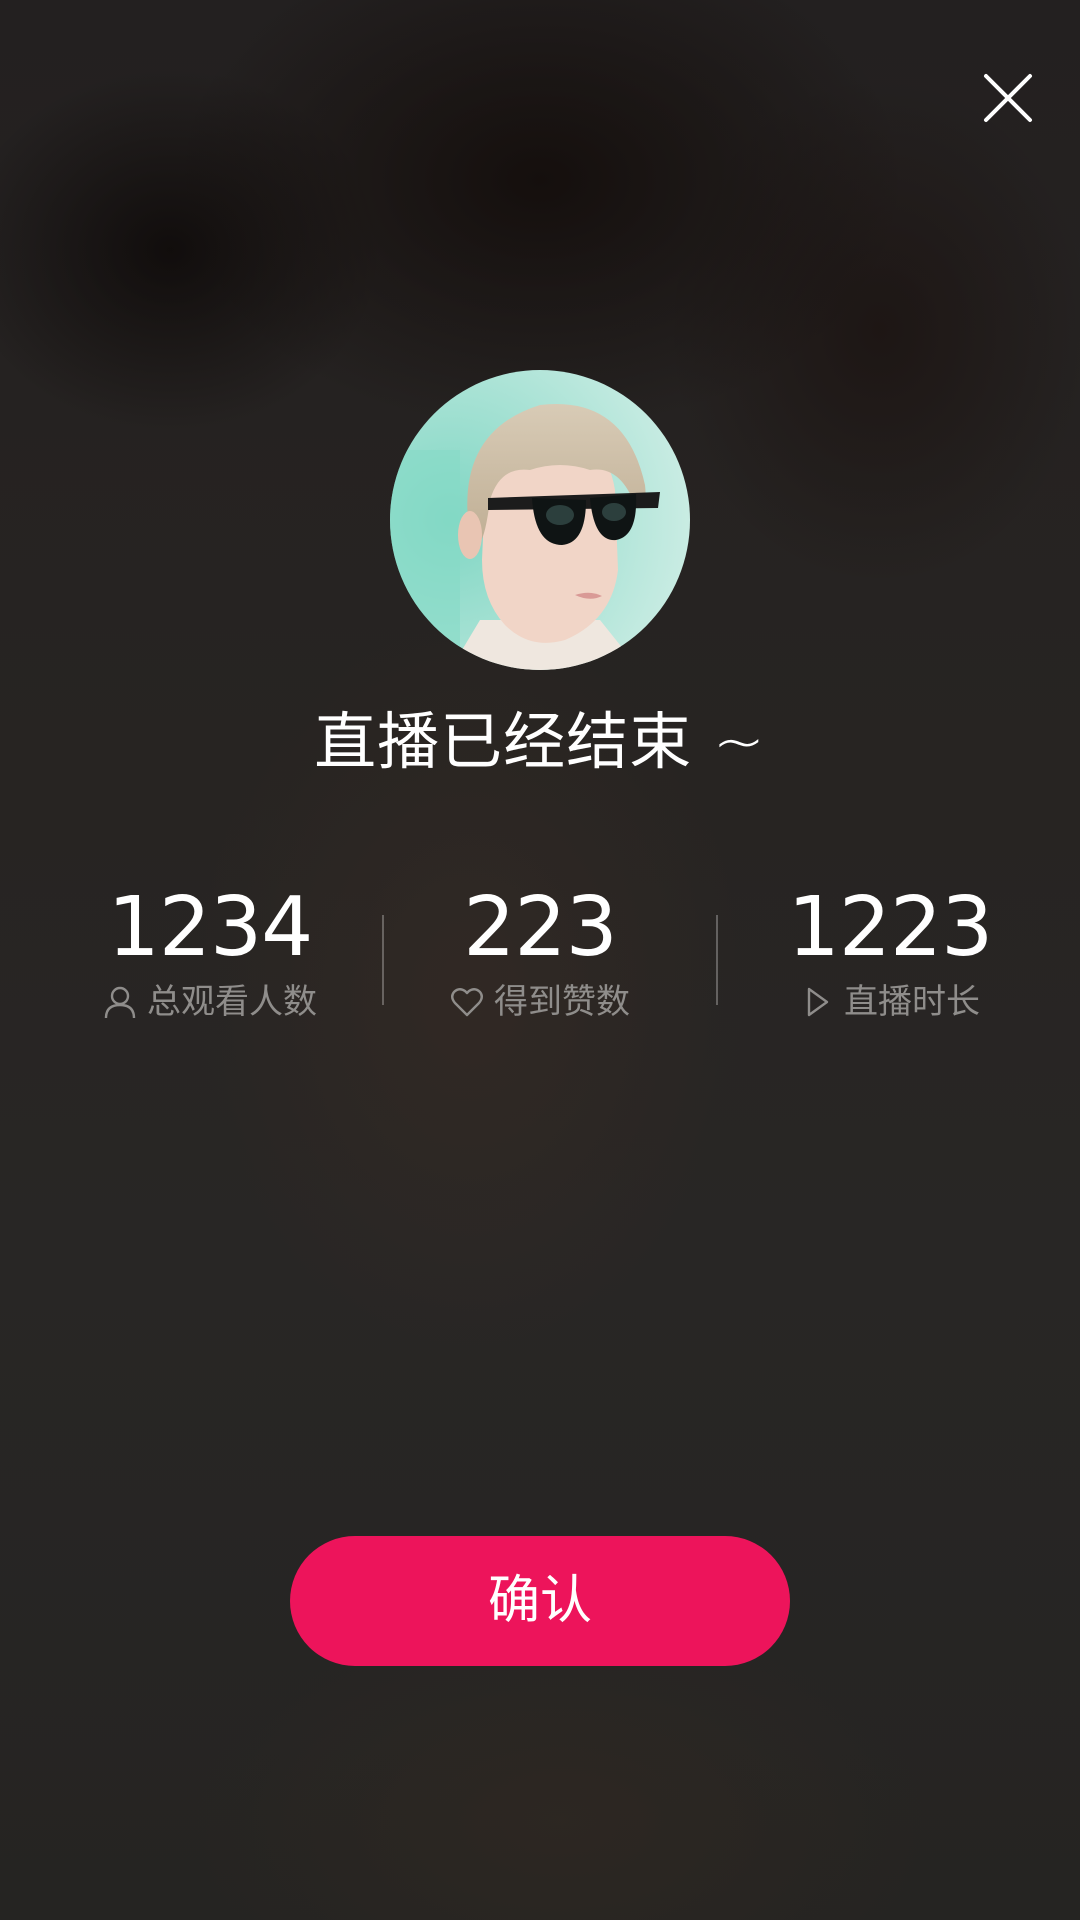 The height and width of the screenshot is (1920, 1080). I want to click on stat-value: 1234, so click(210, 927).